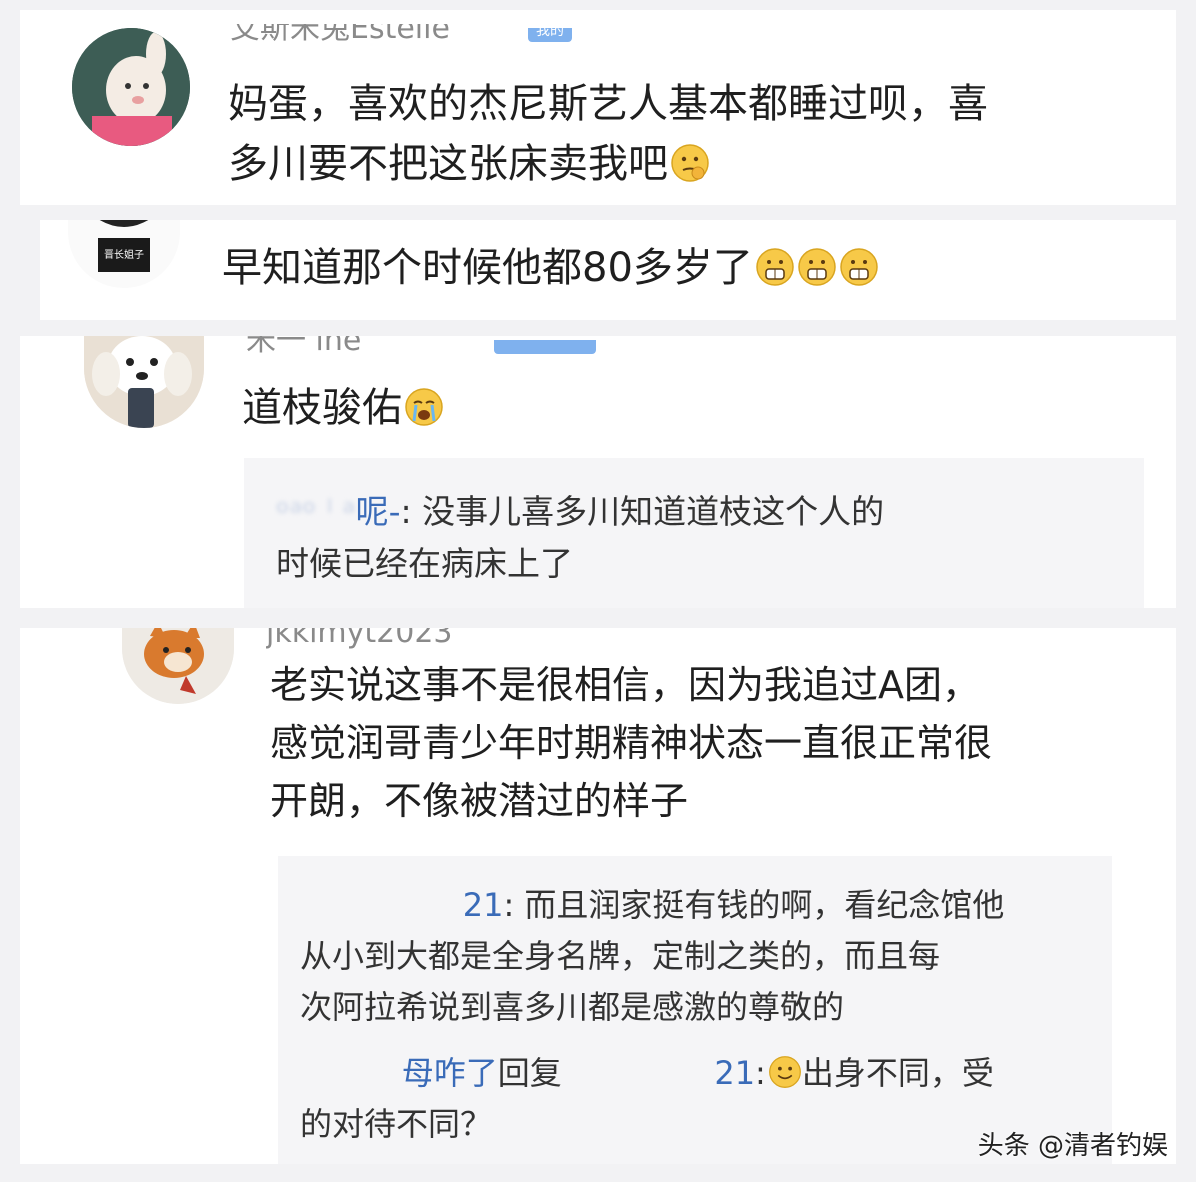  I want to click on reply-line: 时候已经在病床上了, so click(424, 563).